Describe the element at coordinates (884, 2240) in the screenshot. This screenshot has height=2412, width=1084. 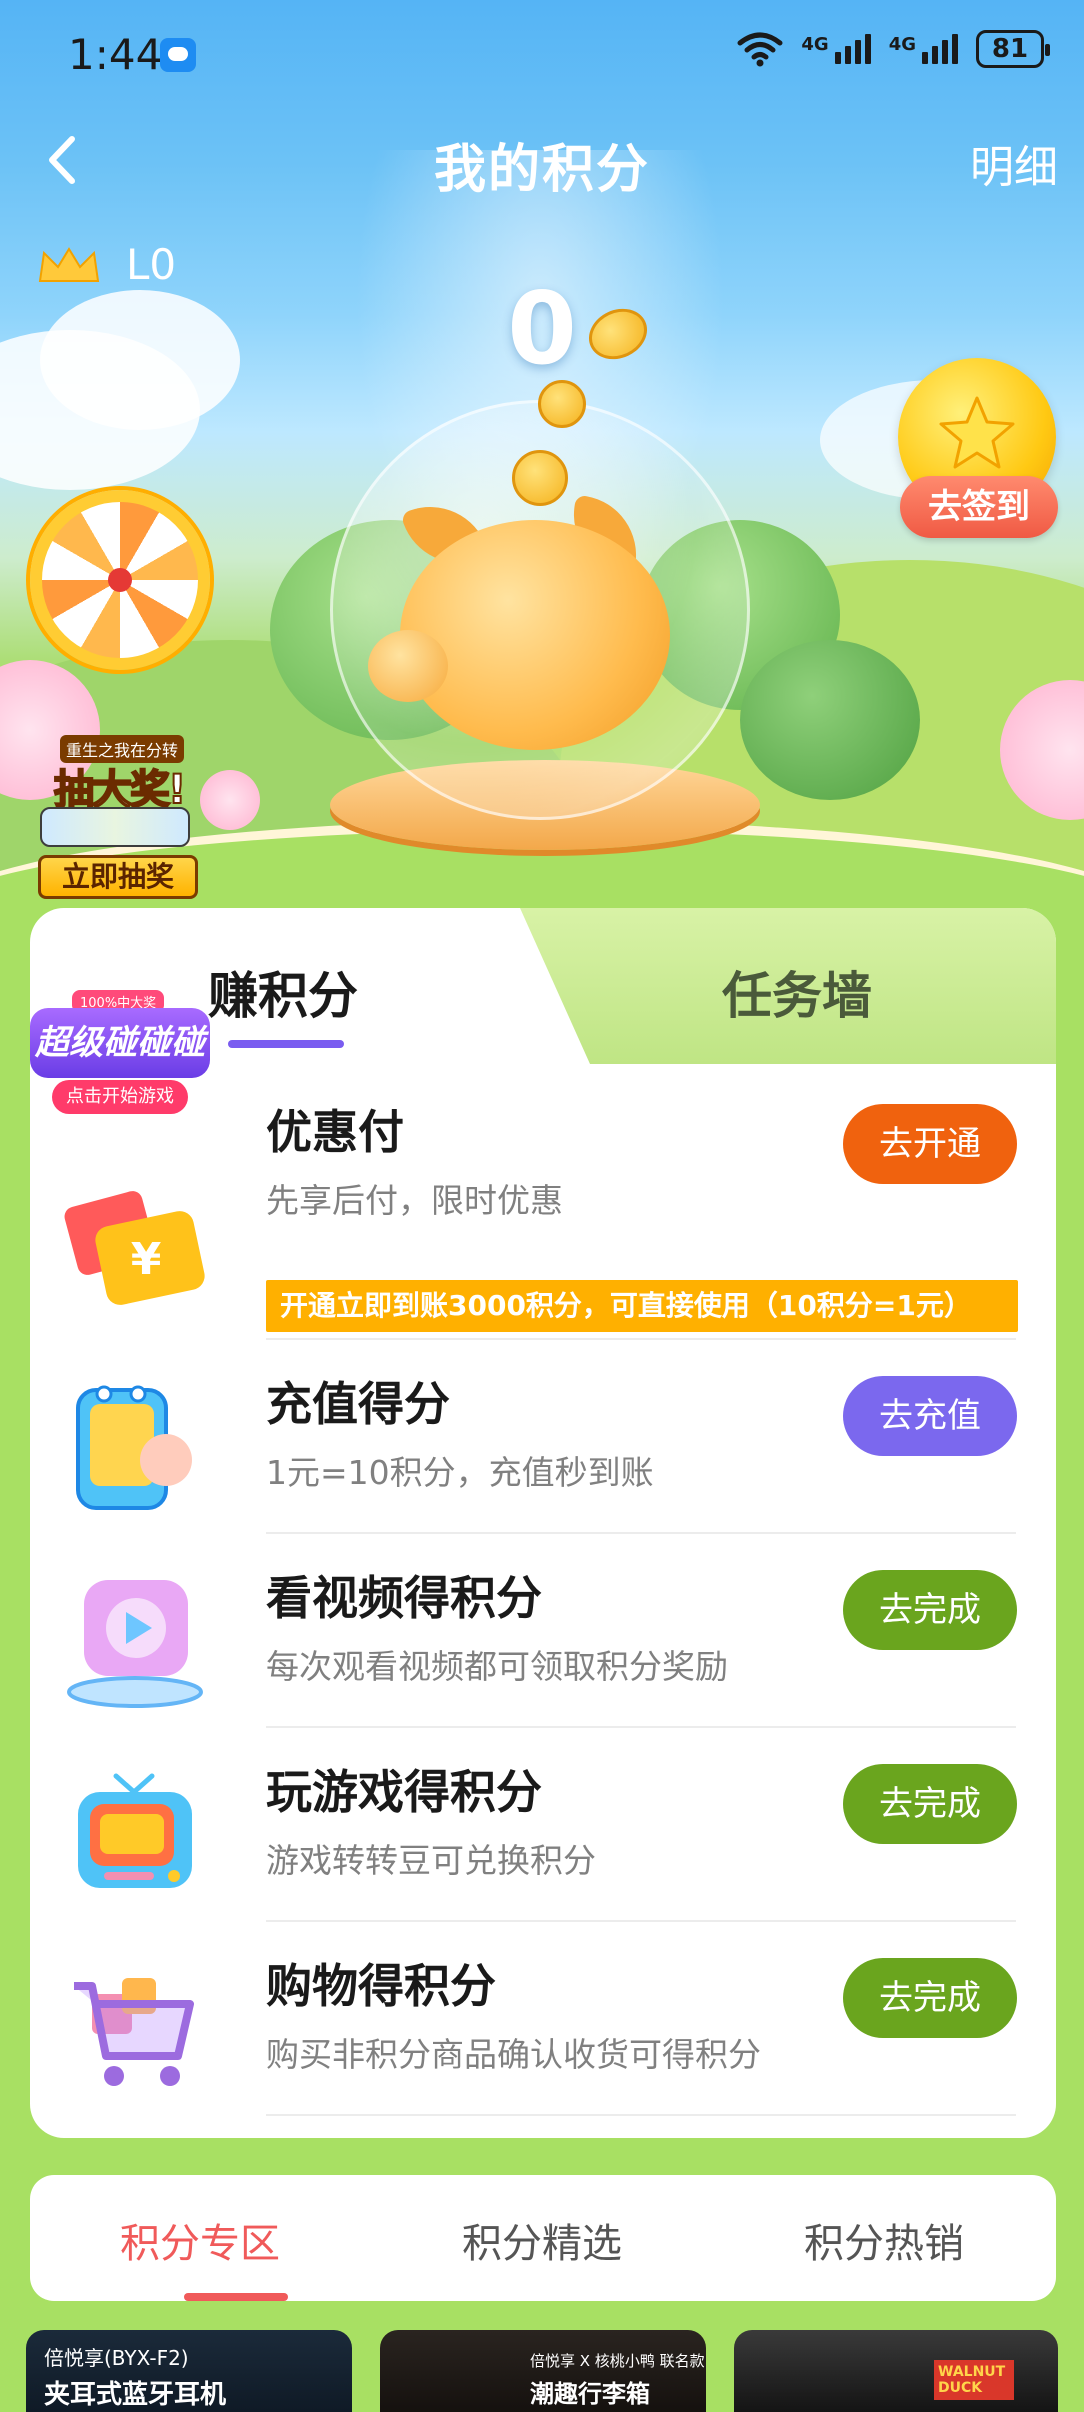
I see `tab-points-hot: 积分热销` at that location.